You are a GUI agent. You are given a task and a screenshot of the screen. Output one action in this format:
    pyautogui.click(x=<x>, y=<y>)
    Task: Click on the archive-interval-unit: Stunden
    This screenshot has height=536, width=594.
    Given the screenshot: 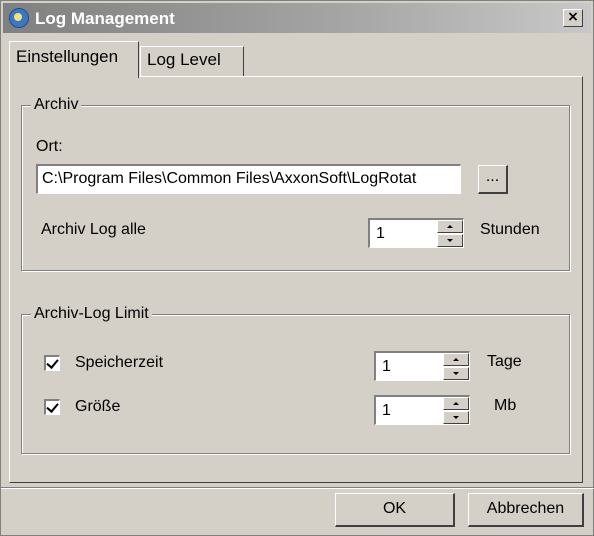 What is the action you would take?
    pyautogui.click(x=510, y=229)
    